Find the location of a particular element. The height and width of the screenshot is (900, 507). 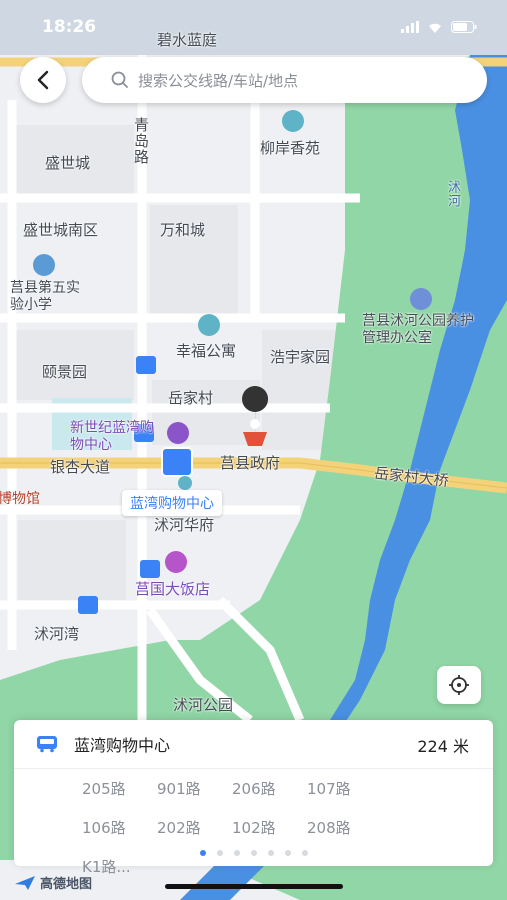

map-label-mall: 新世纪蓝湾购物中心 is located at coordinates (112, 436).